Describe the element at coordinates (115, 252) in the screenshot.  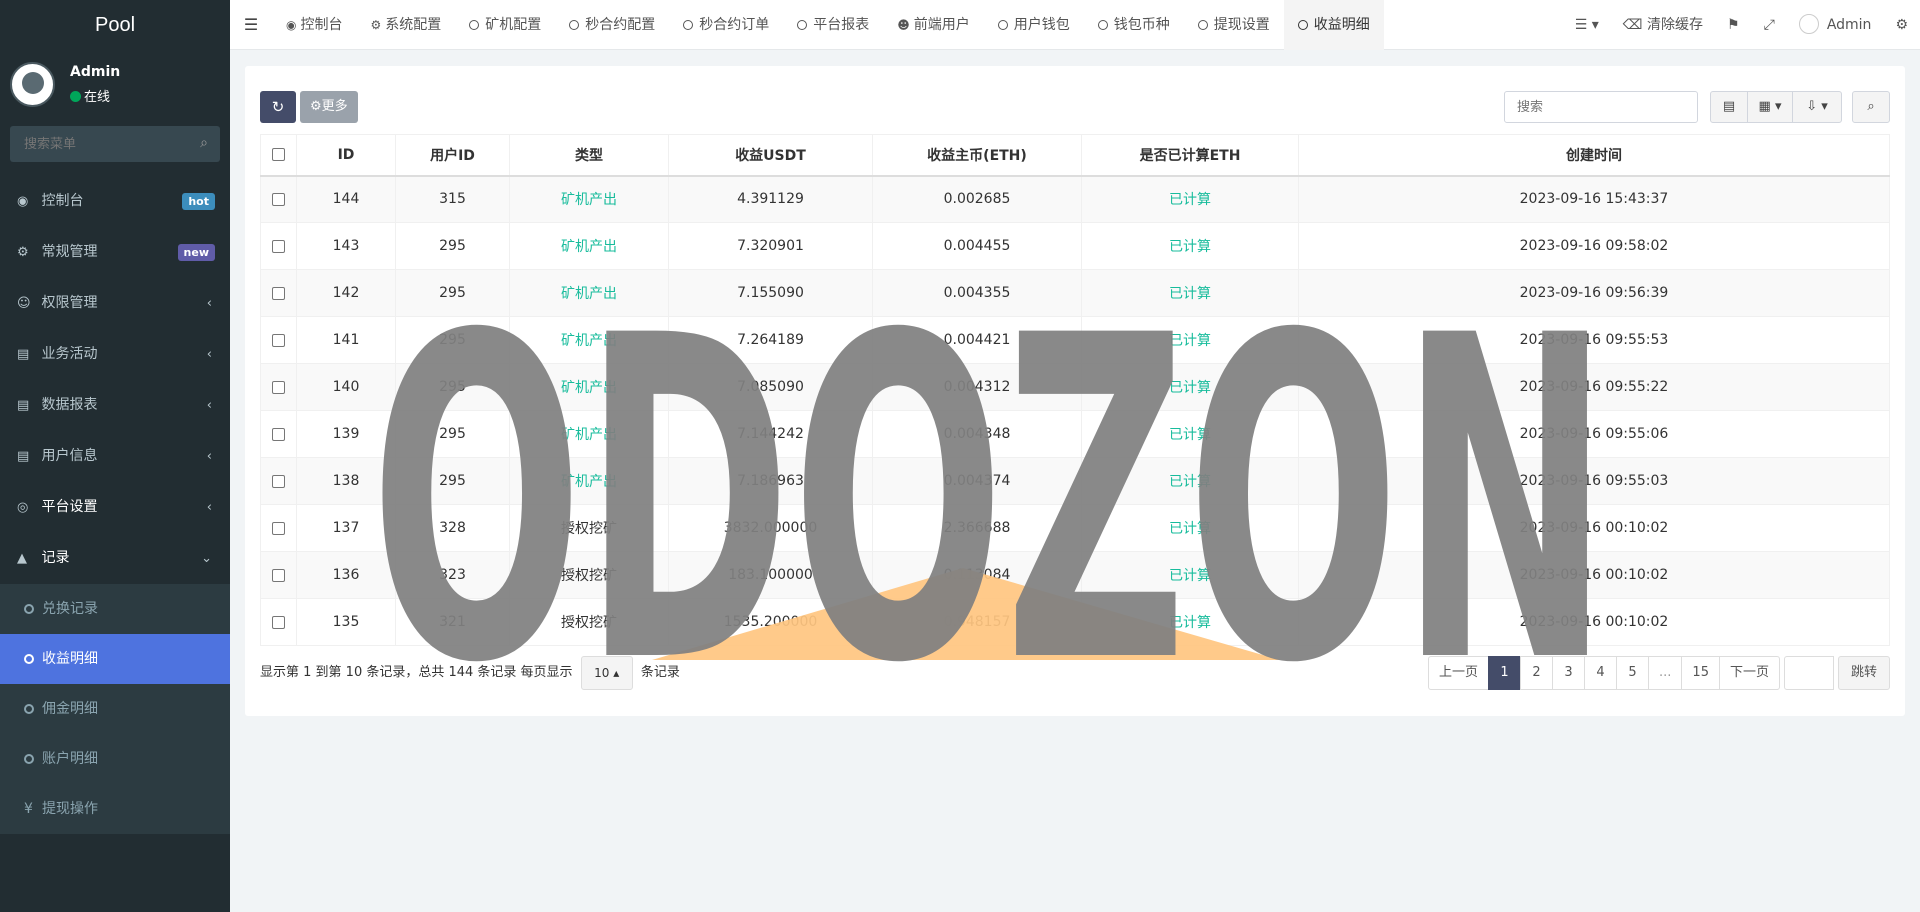
I see `sidebar-item-general: ⚙ 常规管理 new` at that location.